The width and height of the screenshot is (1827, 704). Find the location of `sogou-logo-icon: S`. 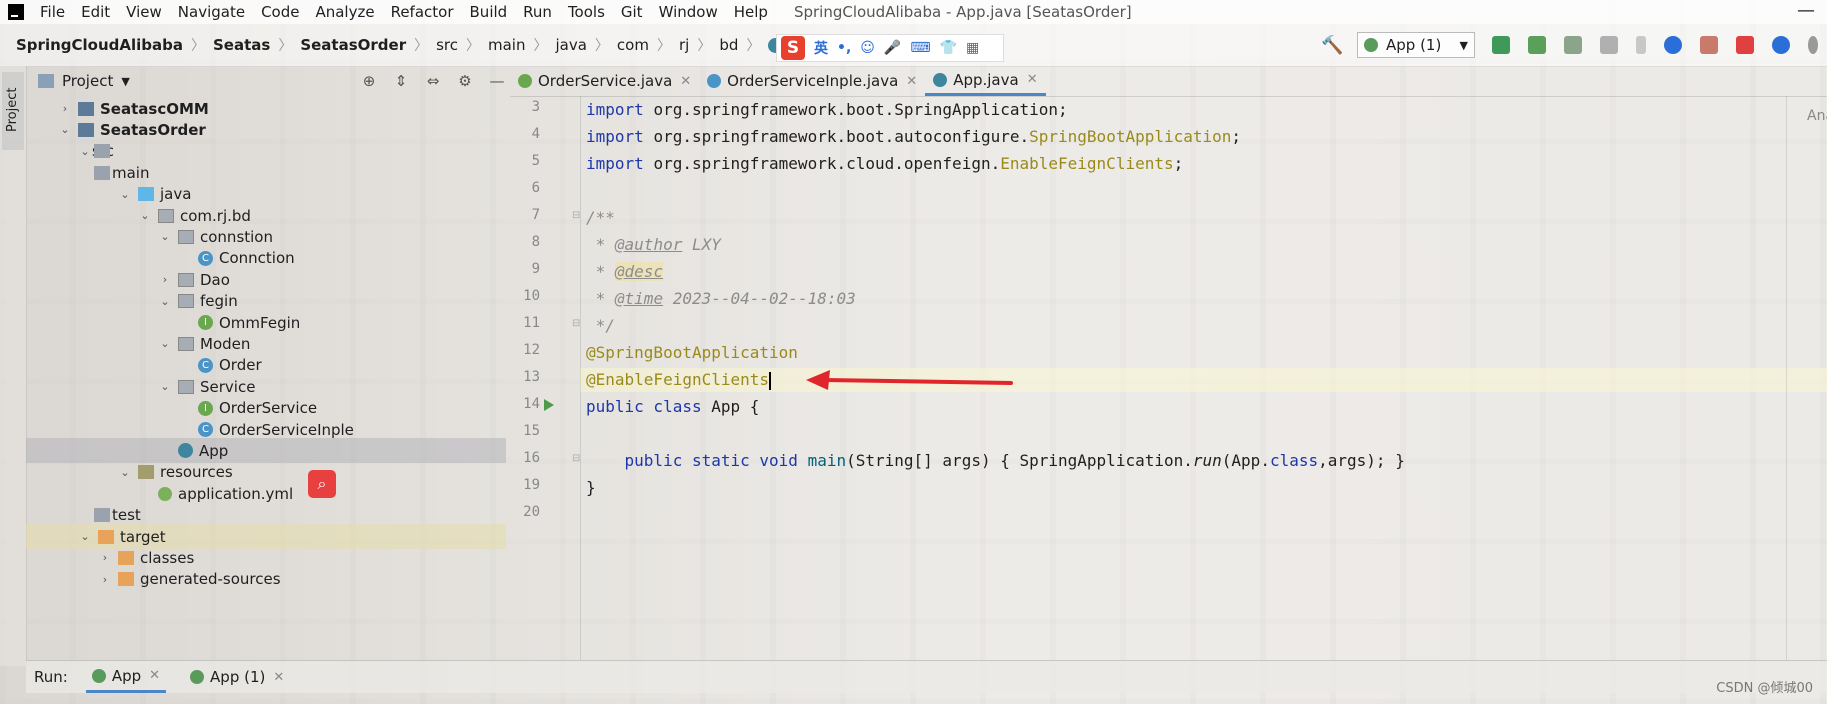

sogou-logo-icon: S is located at coordinates (793, 48).